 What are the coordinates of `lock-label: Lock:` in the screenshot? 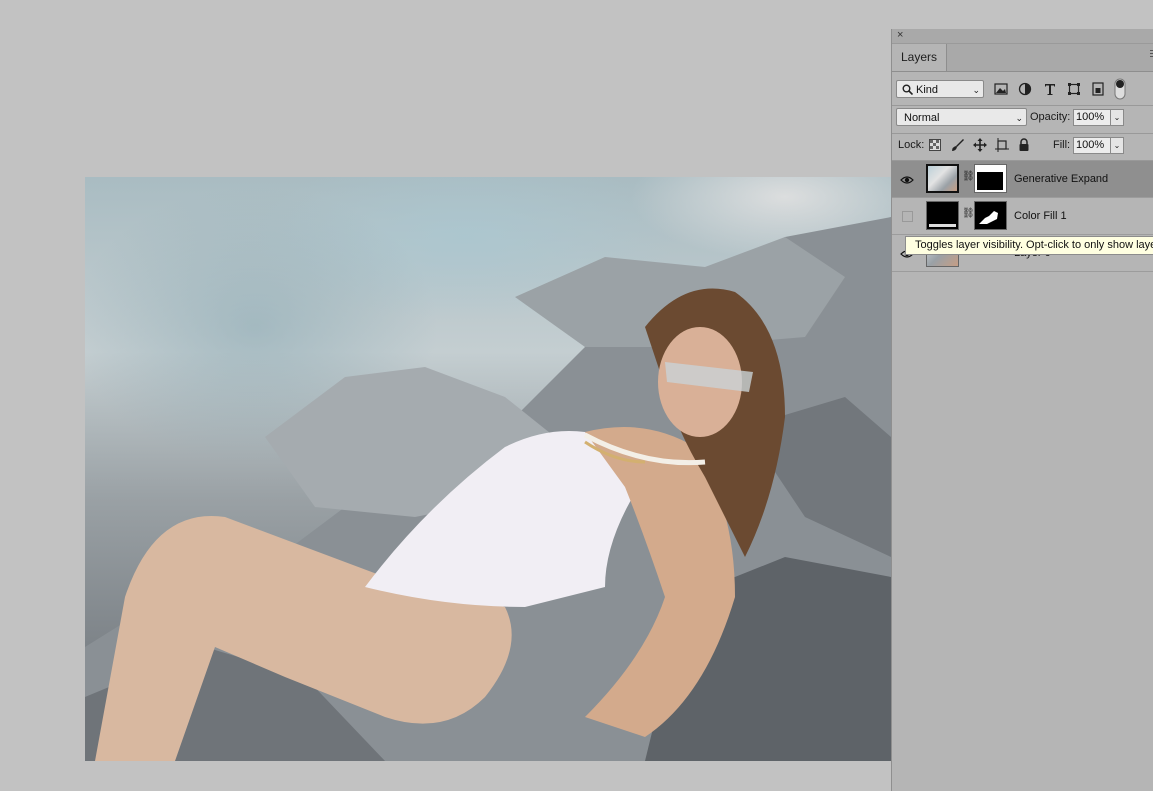 It's located at (911, 145).